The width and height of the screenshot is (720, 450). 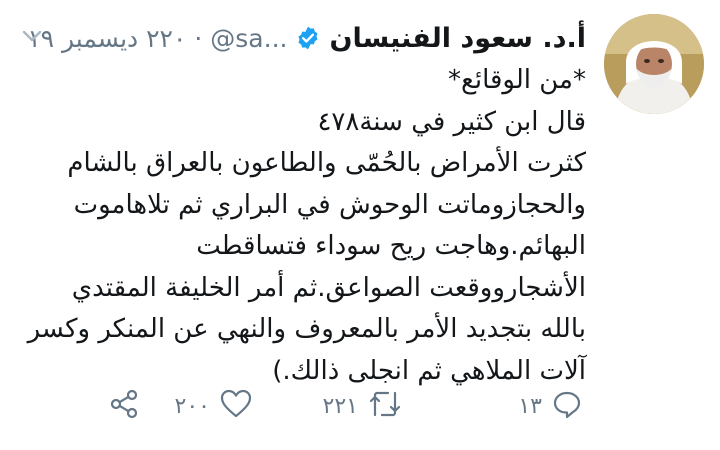 I want to click on retweet-icon, so click(x=385, y=406).